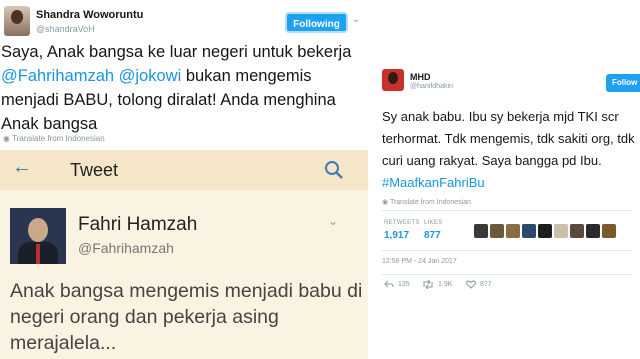  What do you see at coordinates (316, 22) in the screenshot?
I see `following-button: Following` at bounding box center [316, 22].